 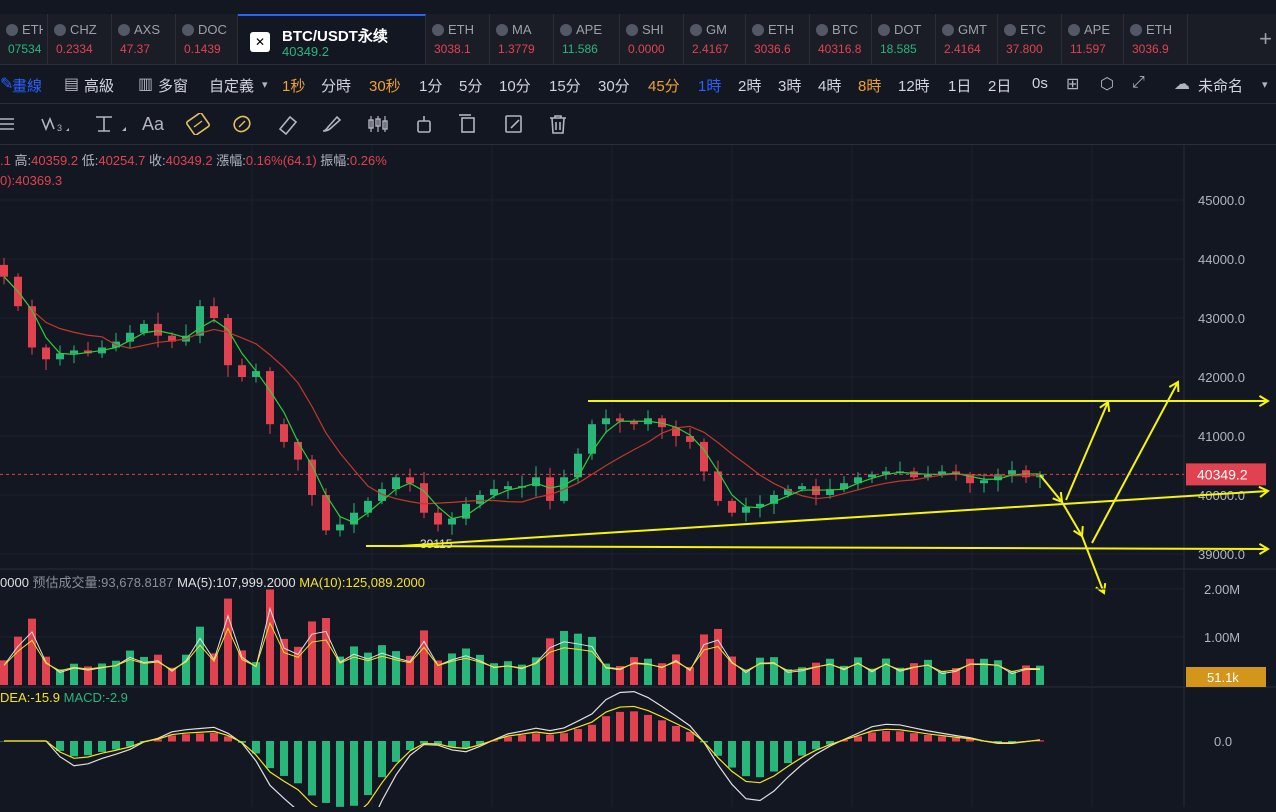 What do you see at coordinates (1222, 474) in the screenshot?
I see `current-price-label: 40349.2` at bounding box center [1222, 474].